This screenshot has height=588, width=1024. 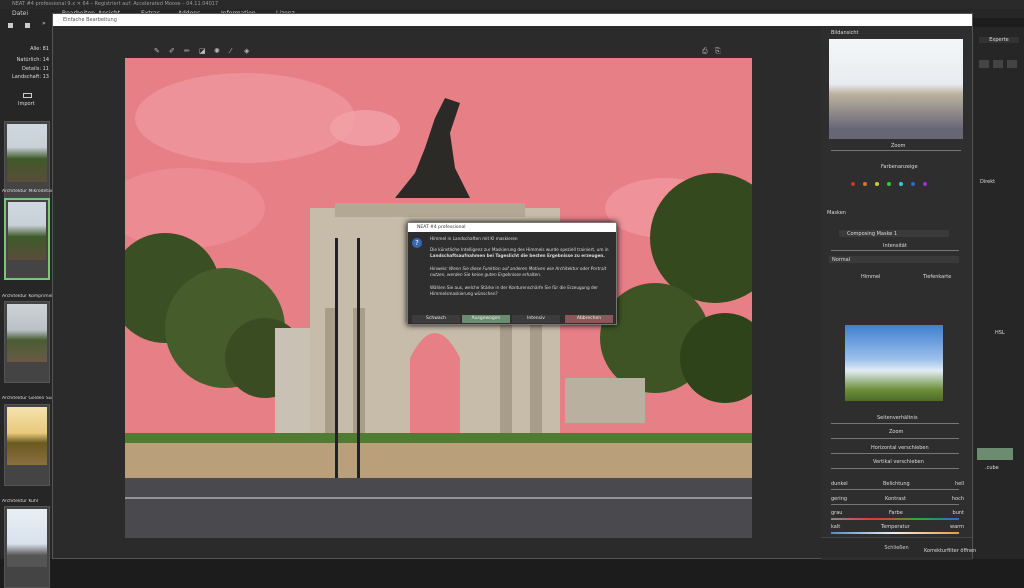 What do you see at coordinates (998, 293) in the screenshot?
I see `far-right-panel: Experte Direkt HSL .cube` at bounding box center [998, 293].